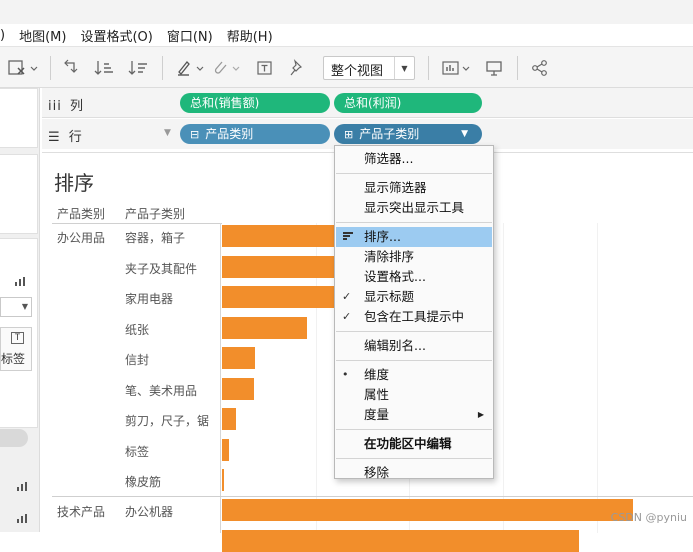 The height and width of the screenshot is (552, 693). I want to click on menu-item: 显示筛选器, so click(414, 188).